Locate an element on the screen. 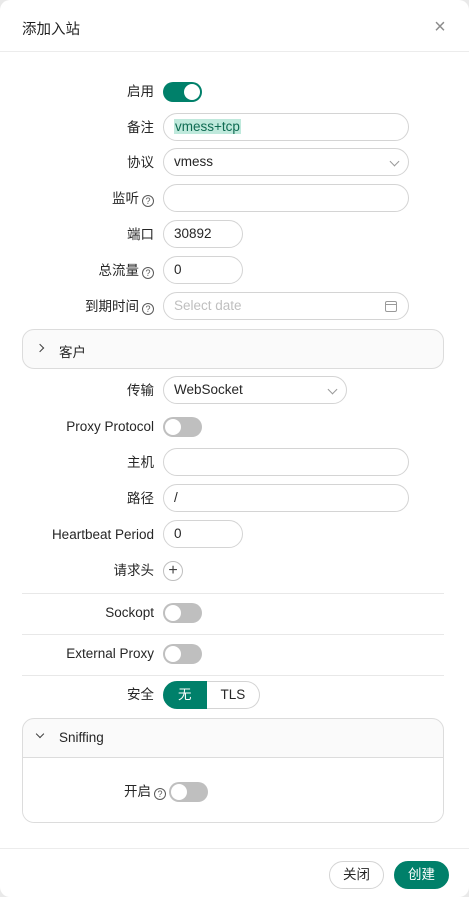 Image resolution: width=469 pixels, height=897 pixels. expiry-label-text: 到期时间 is located at coordinates (112, 306).